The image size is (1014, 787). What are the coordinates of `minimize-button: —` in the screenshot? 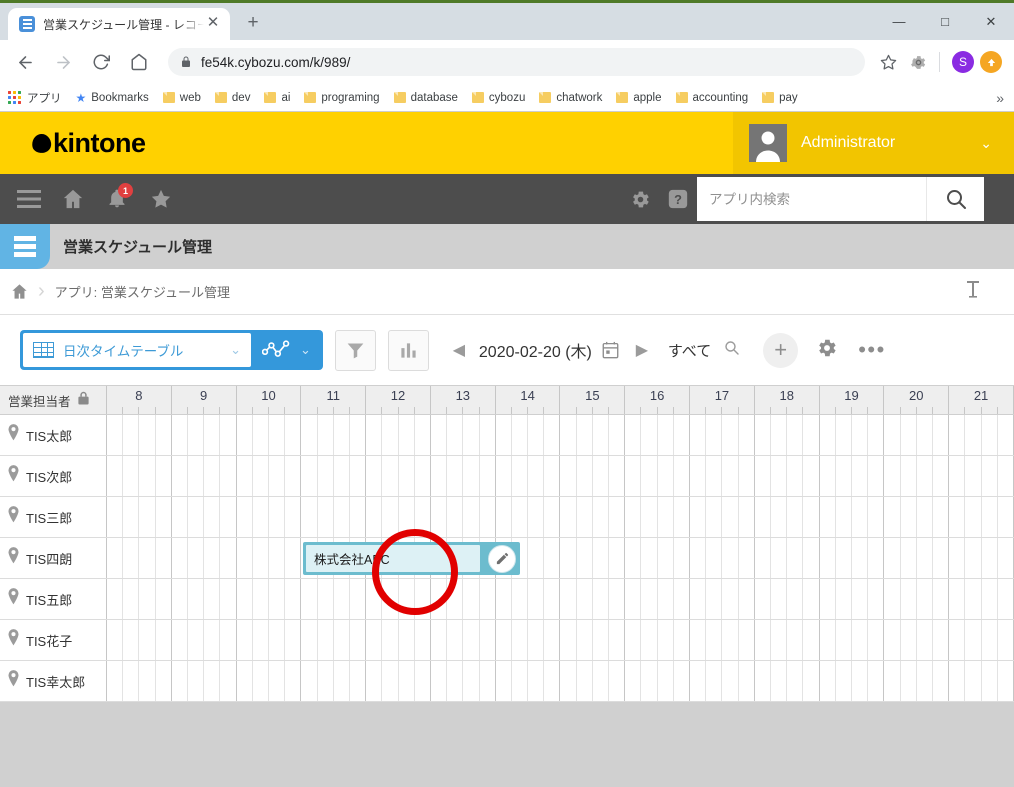 It's located at (899, 22).